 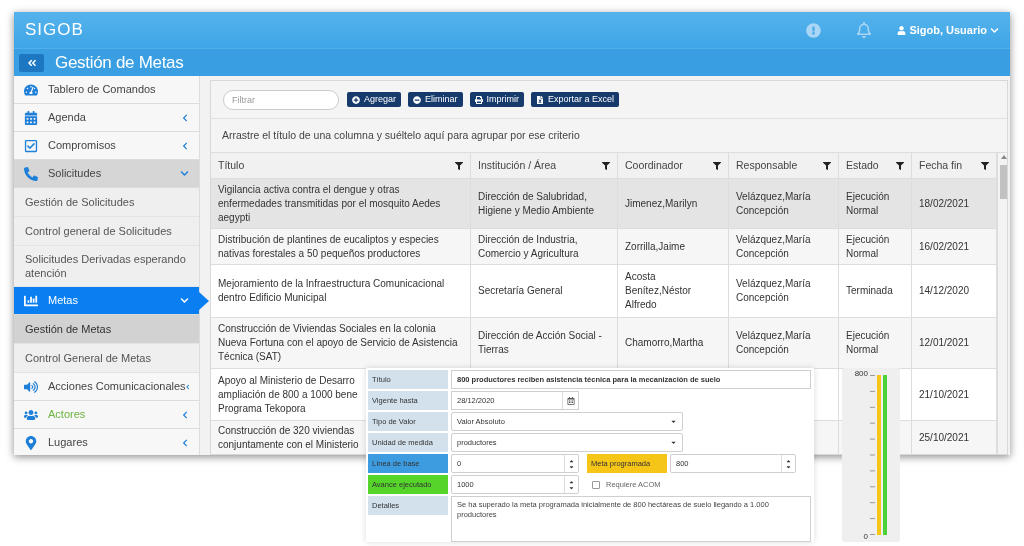 What do you see at coordinates (673, 165) in the screenshot?
I see `column-header: Coordinador` at bounding box center [673, 165].